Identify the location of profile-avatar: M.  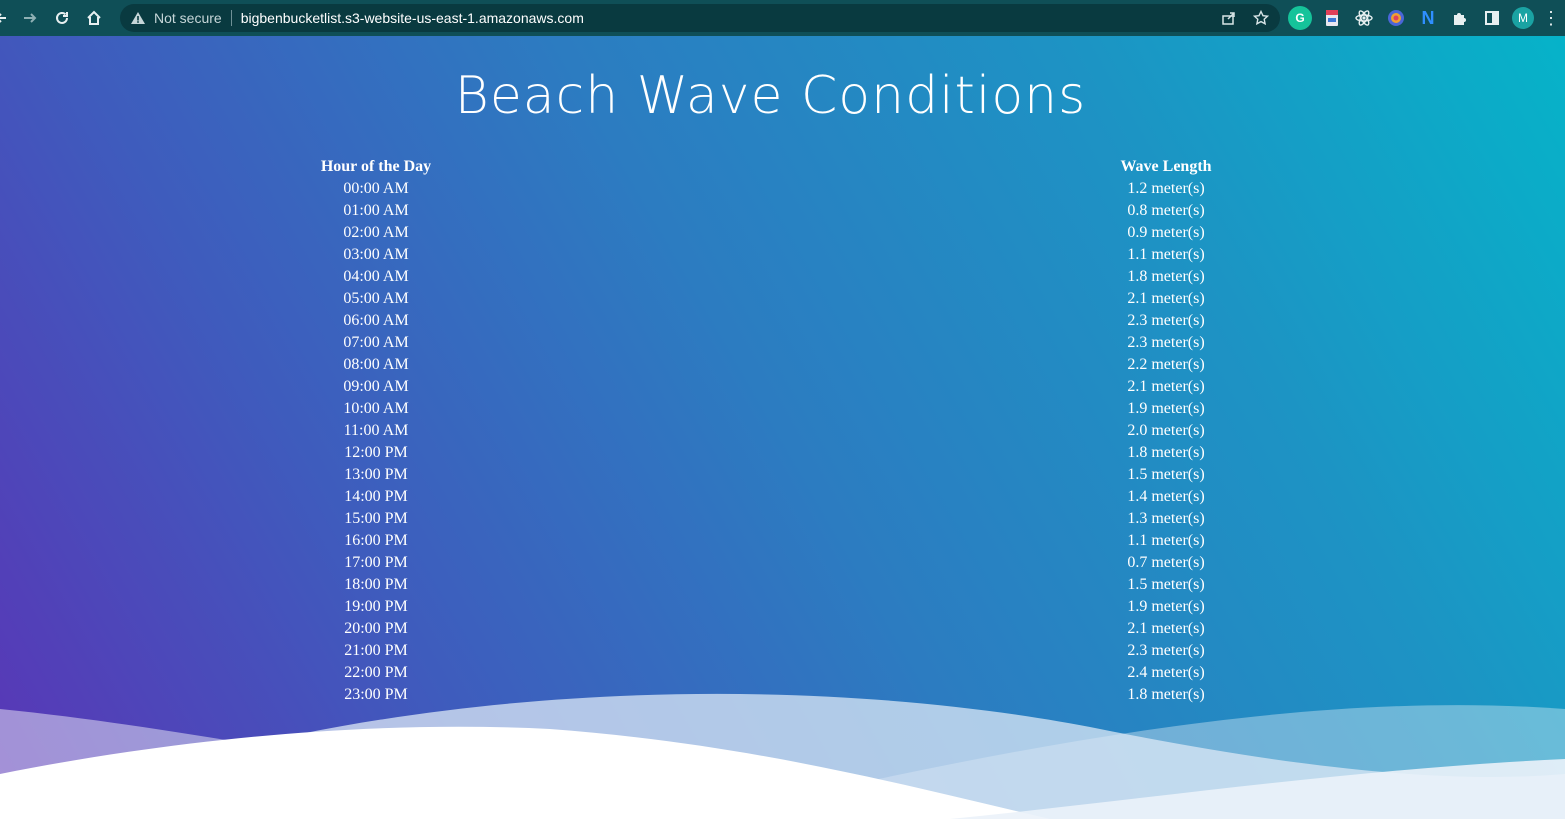
(1523, 18).